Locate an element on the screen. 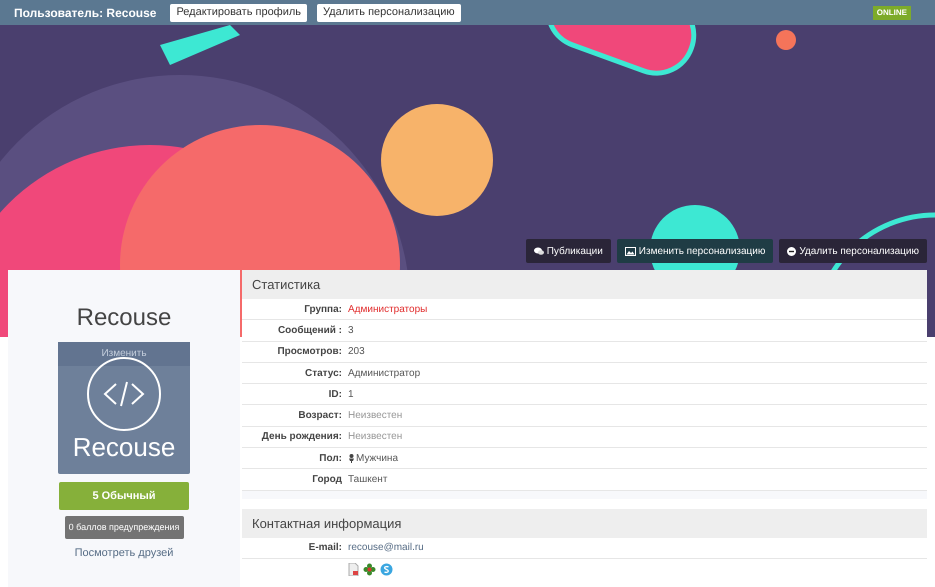 The width and height of the screenshot is (935, 587). field-label: Группа: is located at coordinates (322, 309).